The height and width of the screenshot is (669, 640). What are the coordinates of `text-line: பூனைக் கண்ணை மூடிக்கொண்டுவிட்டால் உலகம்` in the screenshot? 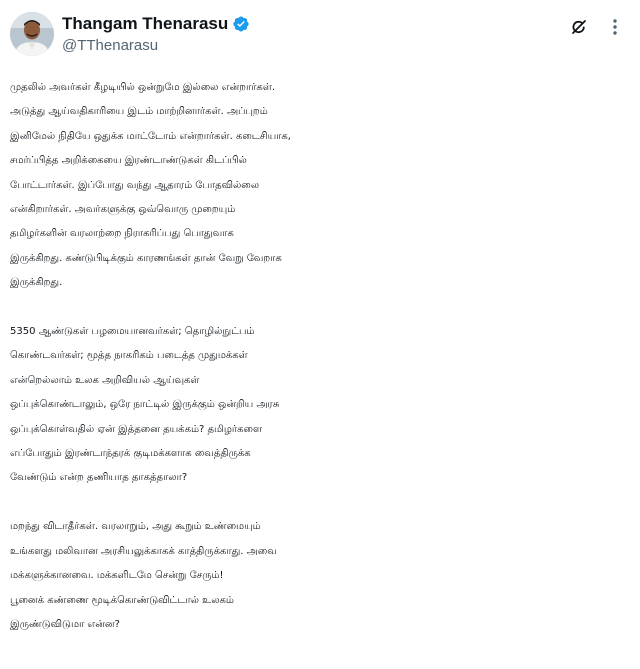 It's located at (122, 600).